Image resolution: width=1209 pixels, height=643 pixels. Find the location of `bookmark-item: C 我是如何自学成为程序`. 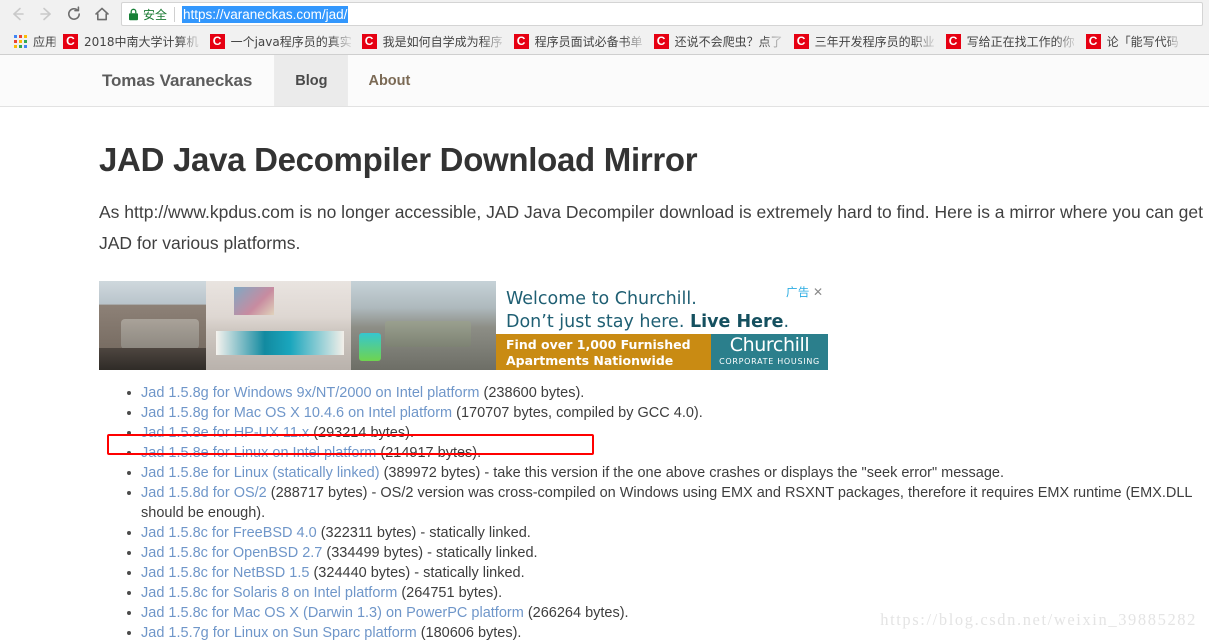

bookmark-item: C 我是如何自学成为程序 is located at coordinates (433, 41).